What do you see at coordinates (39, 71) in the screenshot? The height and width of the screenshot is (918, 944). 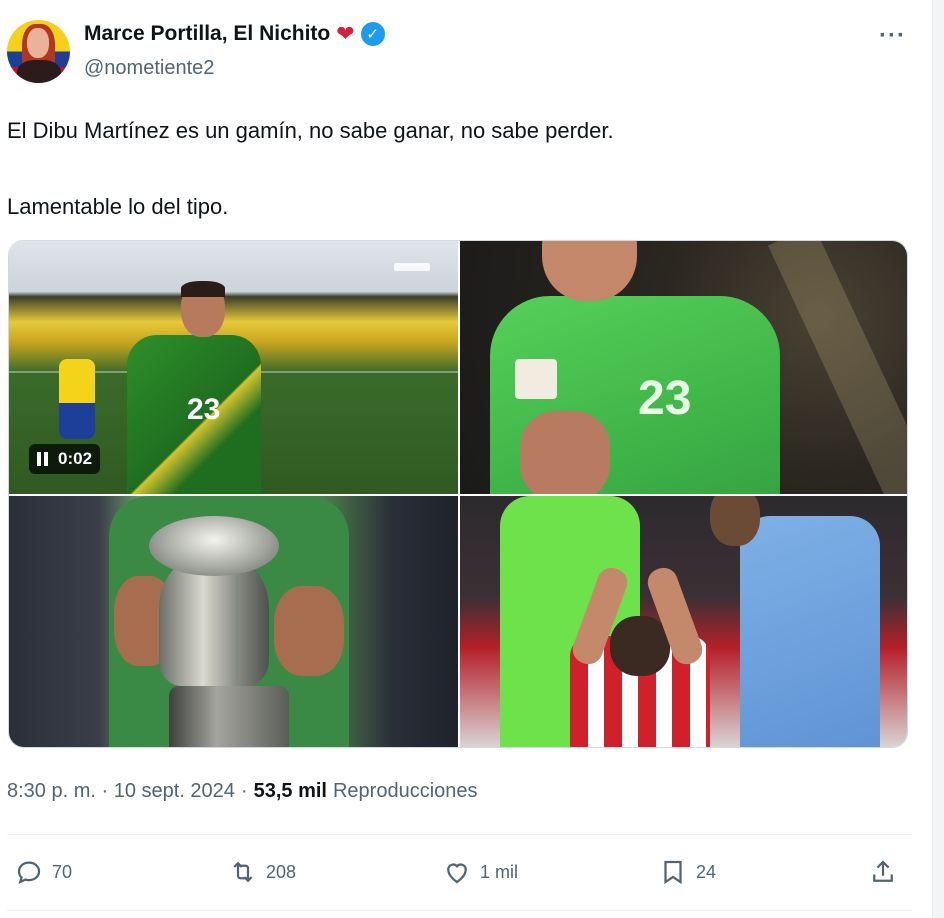 I see `avatar-body` at bounding box center [39, 71].